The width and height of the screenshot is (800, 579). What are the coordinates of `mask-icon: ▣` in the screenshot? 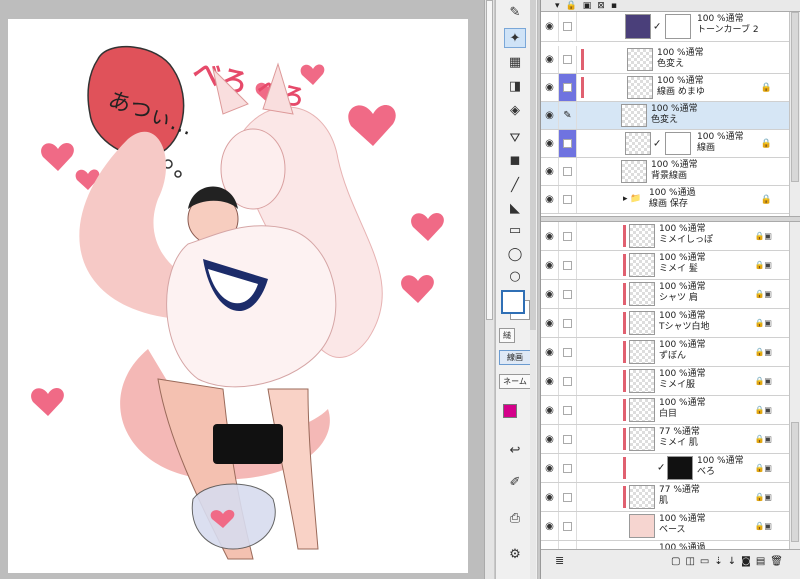 It's located at (587, 6).